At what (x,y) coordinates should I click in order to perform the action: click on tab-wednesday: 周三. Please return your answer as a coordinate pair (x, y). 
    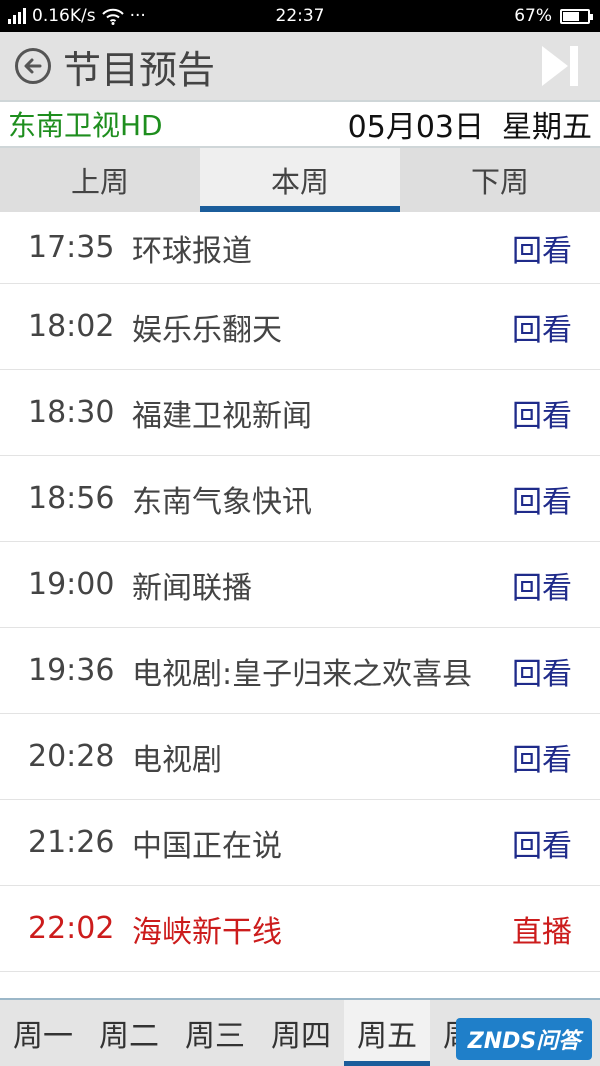
    Looking at the image, I should click on (215, 1033).